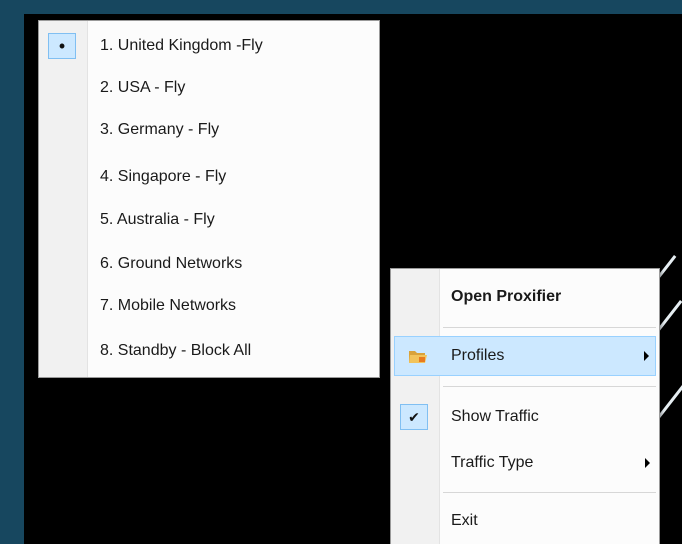  What do you see at coordinates (209, 88) in the screenshot?
I see `profile-item-usa: 2. USA - Fly` at bounding box center [209, 88].